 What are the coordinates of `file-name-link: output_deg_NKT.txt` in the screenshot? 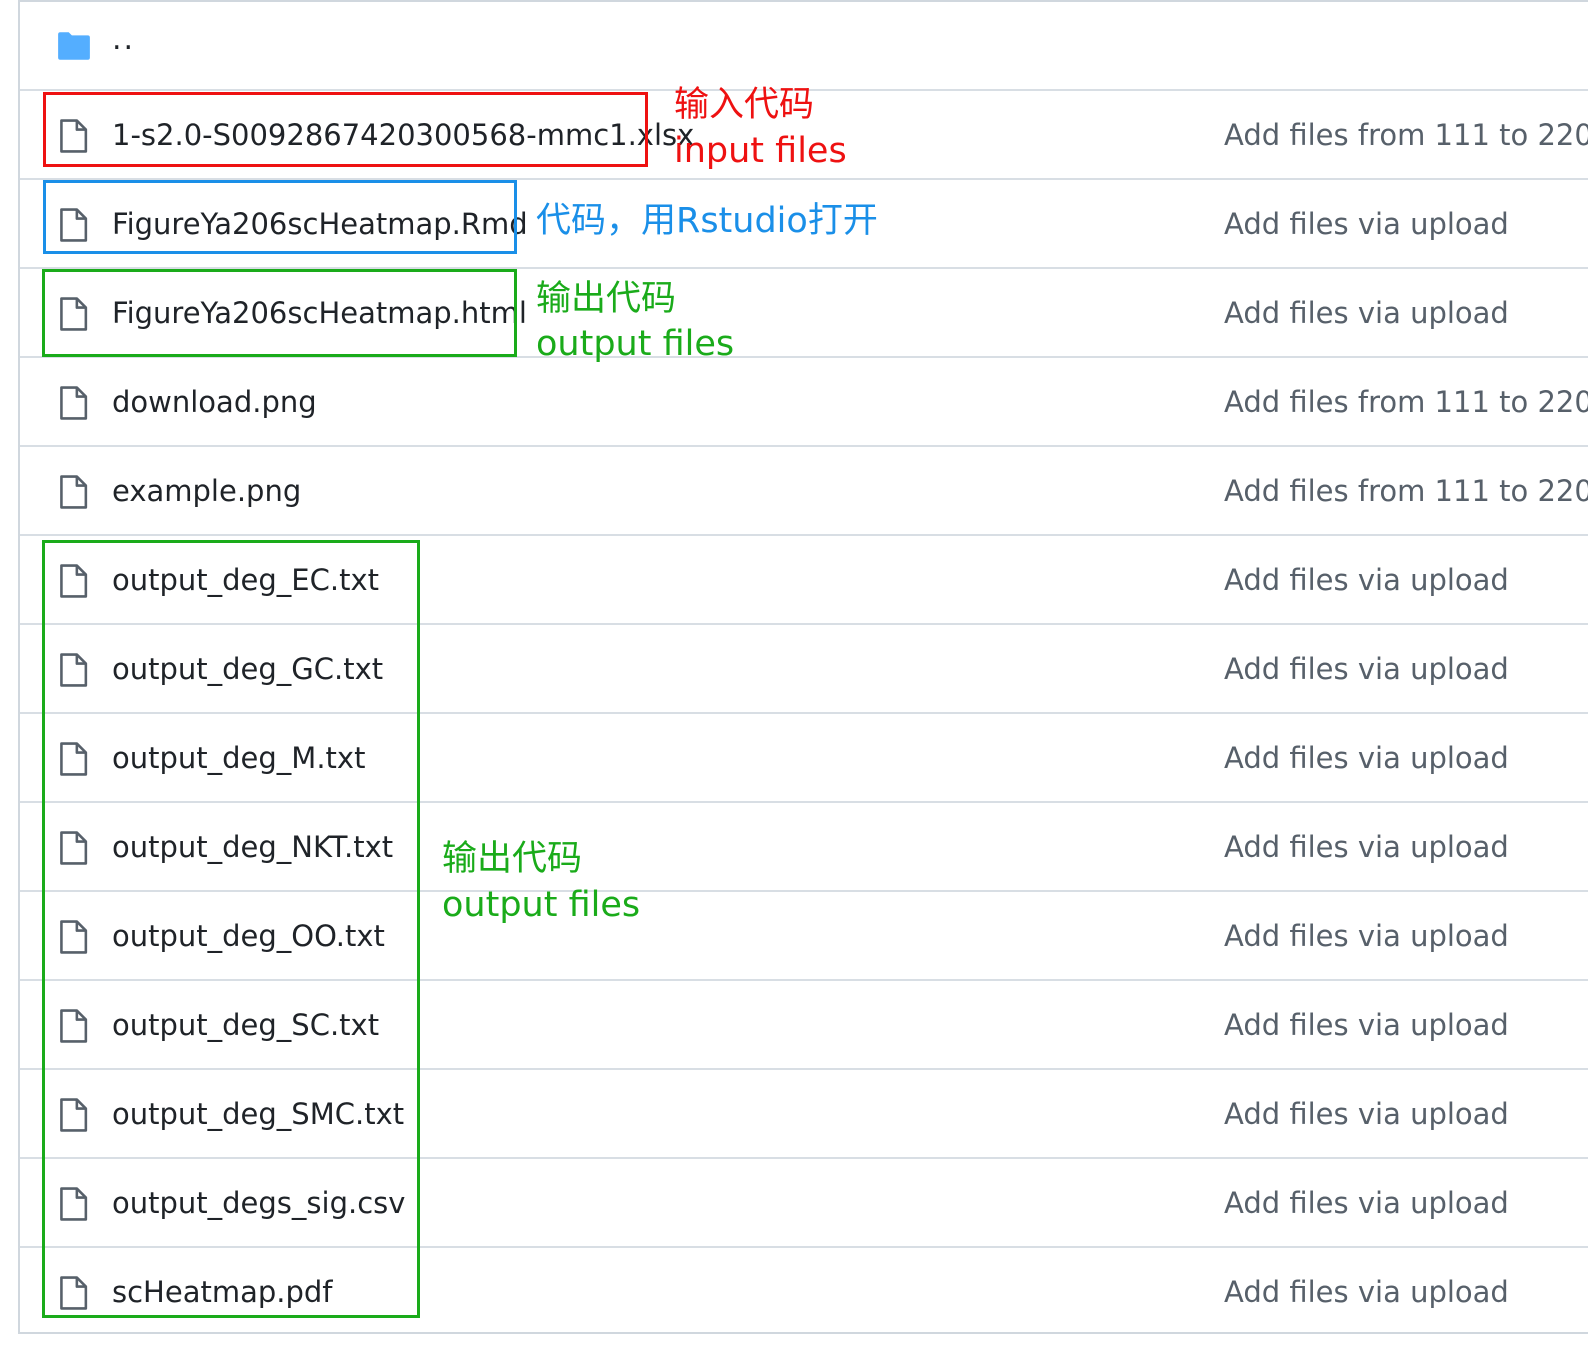 It's located at (252, 847).